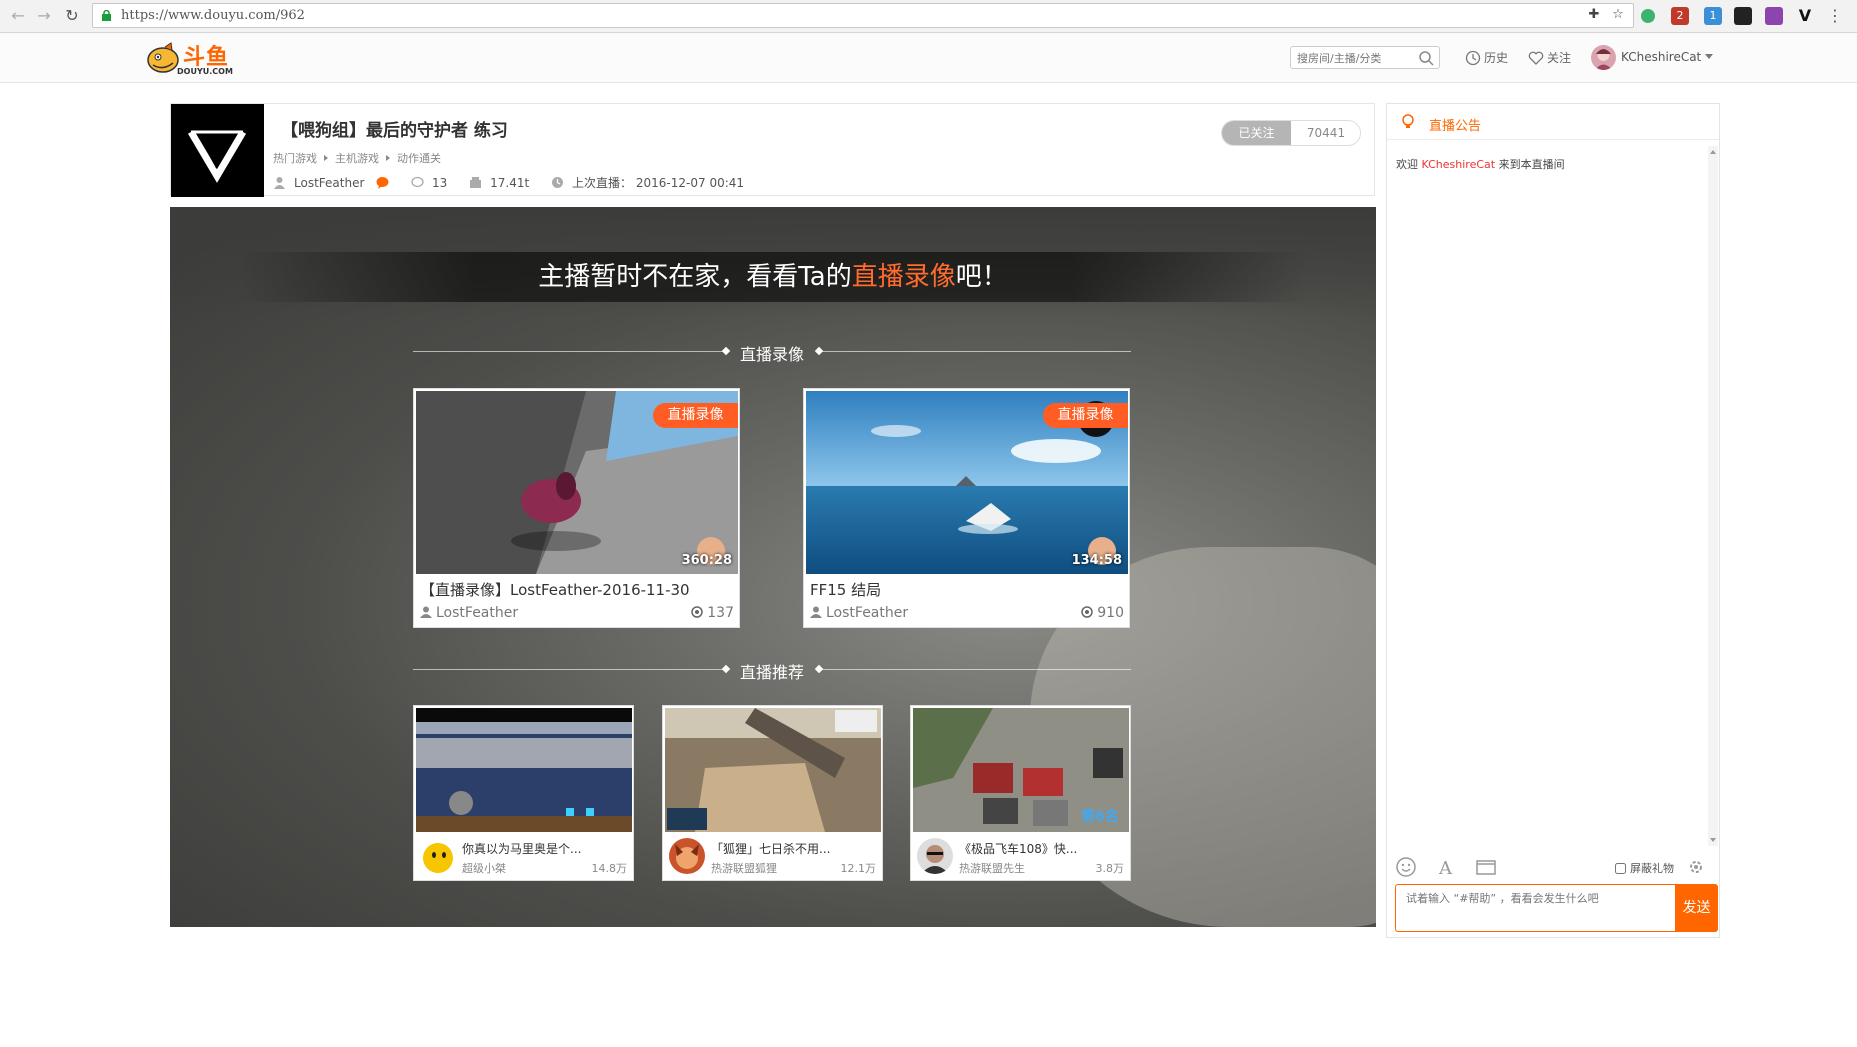 The image size is (1857, 1047). Describe the element at coordinates (609, 868) in the screenshot. I see `recommend-count: 14.8万` at that location.